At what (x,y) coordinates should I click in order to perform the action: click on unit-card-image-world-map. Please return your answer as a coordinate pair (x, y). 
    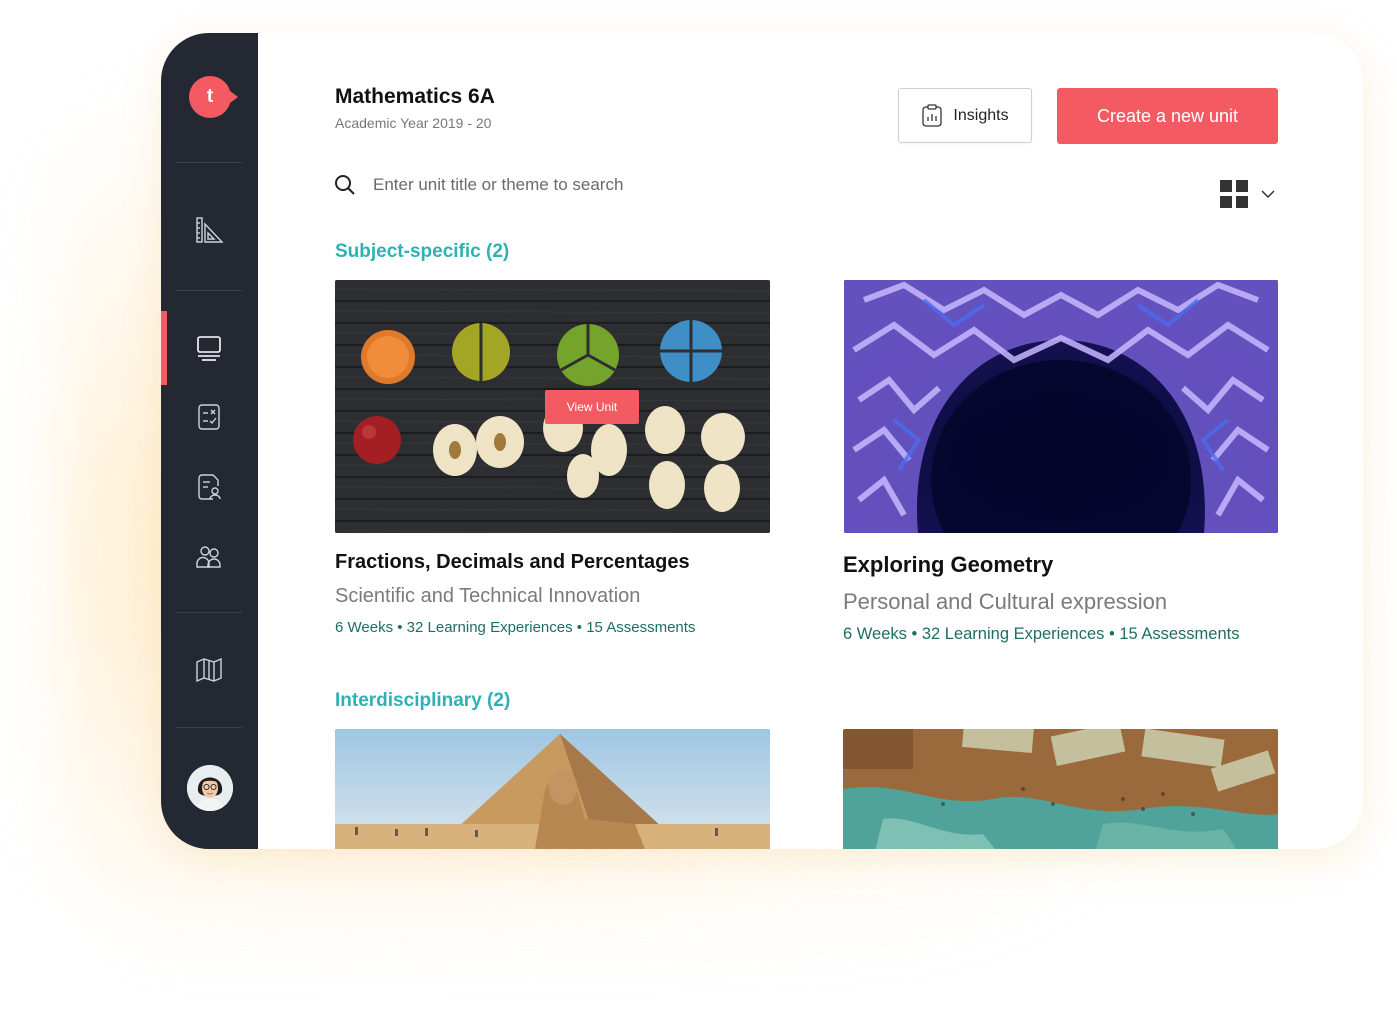
    Looking at the image, I should click on (1060, 789).